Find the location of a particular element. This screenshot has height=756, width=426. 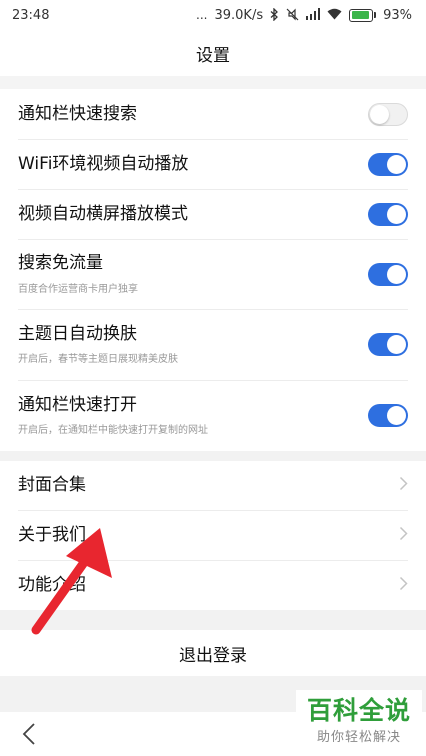

mute-icon is located at coordinates (292, 15).